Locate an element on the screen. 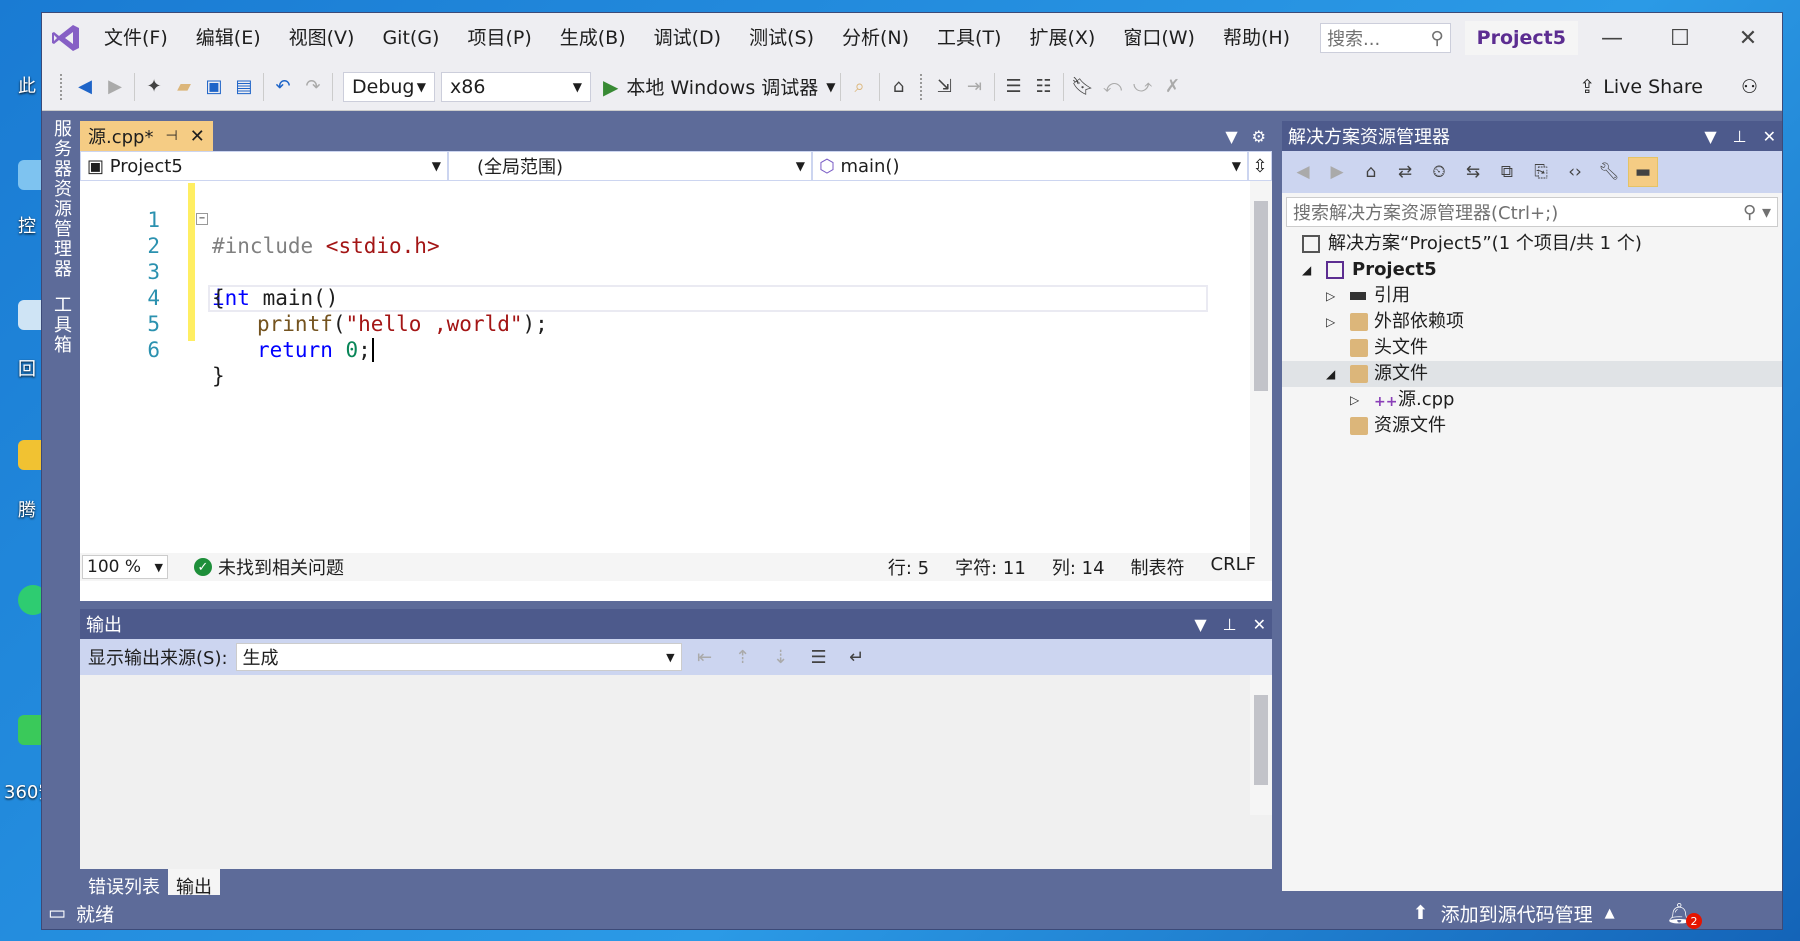 The image size is (1800, 941). menu-build: 生成(B) is located at coordinates (593, 38).